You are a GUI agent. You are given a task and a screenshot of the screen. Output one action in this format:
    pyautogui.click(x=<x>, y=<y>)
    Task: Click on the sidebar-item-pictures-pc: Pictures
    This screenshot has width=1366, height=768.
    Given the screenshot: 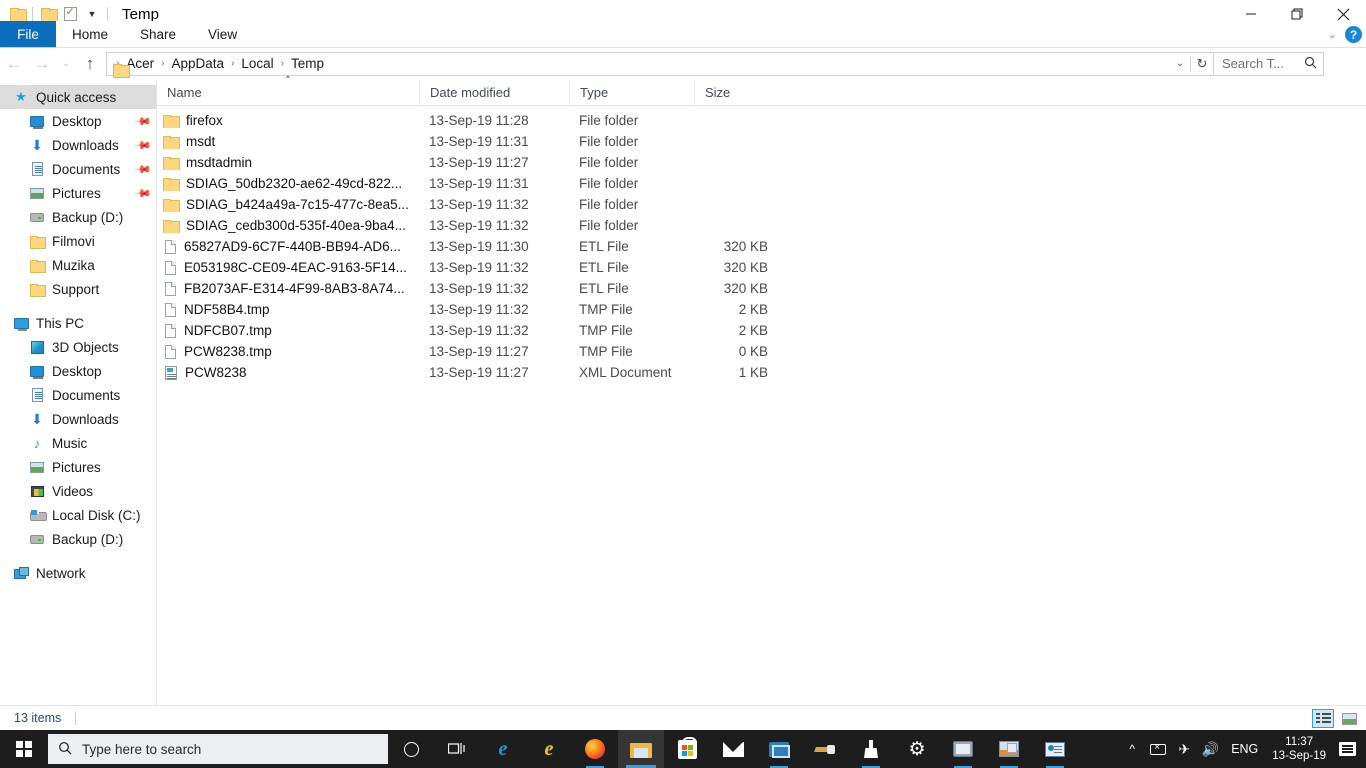 What is the action you would take?
    pyautogui.click(x=78, y=467)
    